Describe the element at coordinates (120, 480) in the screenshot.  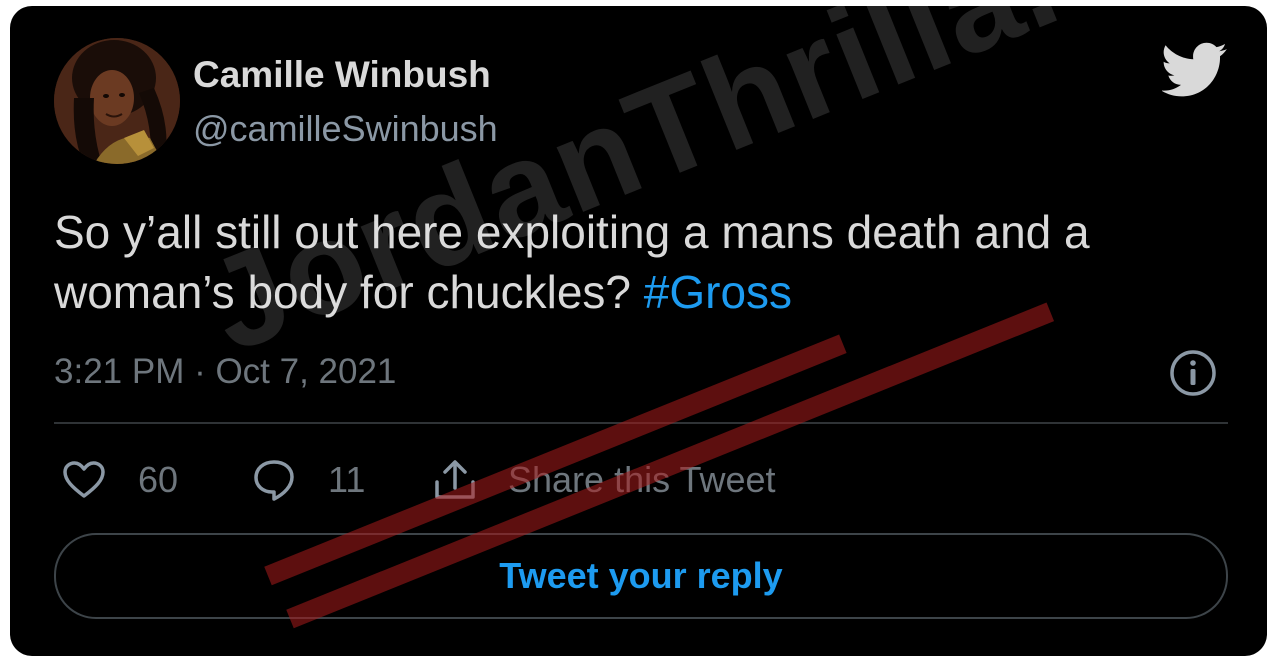
I see `like-button: 60` at that location.